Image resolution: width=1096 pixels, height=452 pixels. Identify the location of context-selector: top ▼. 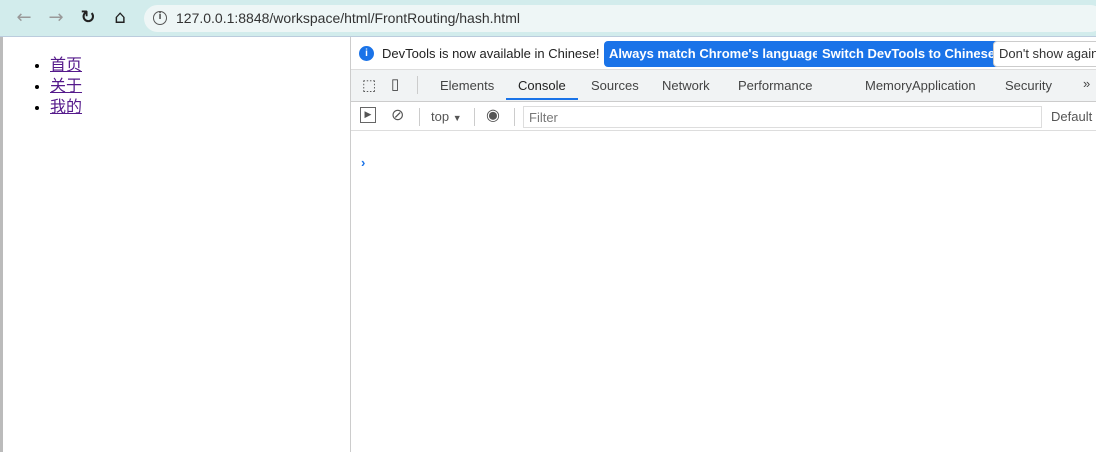
(446, 116).